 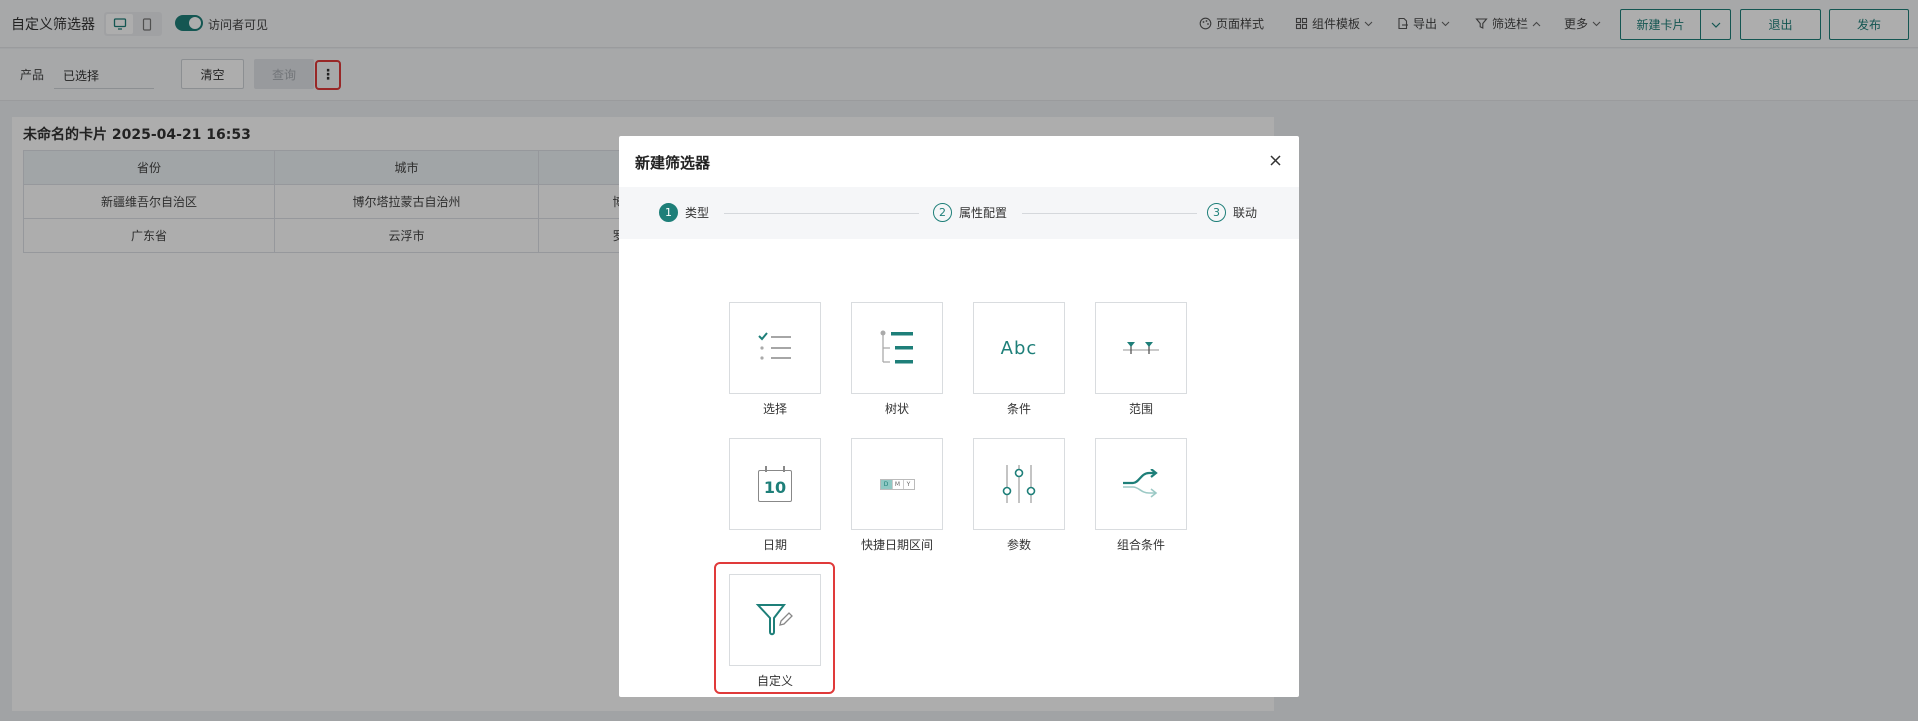 I want to click on parameter-sliders-icon, so click(x=1019, y=484).